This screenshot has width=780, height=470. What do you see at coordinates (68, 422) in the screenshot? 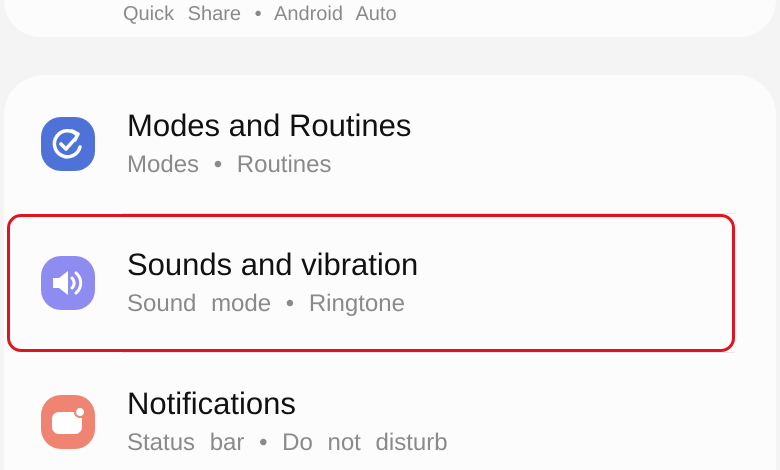
I see `notification-icon` at bounding box center [68, 422].